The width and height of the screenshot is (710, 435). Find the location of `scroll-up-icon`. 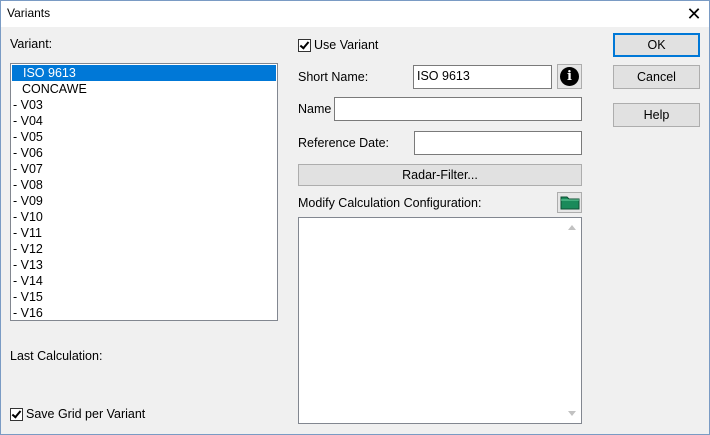

scroll-up-icon is located at coordinates (572, 227).